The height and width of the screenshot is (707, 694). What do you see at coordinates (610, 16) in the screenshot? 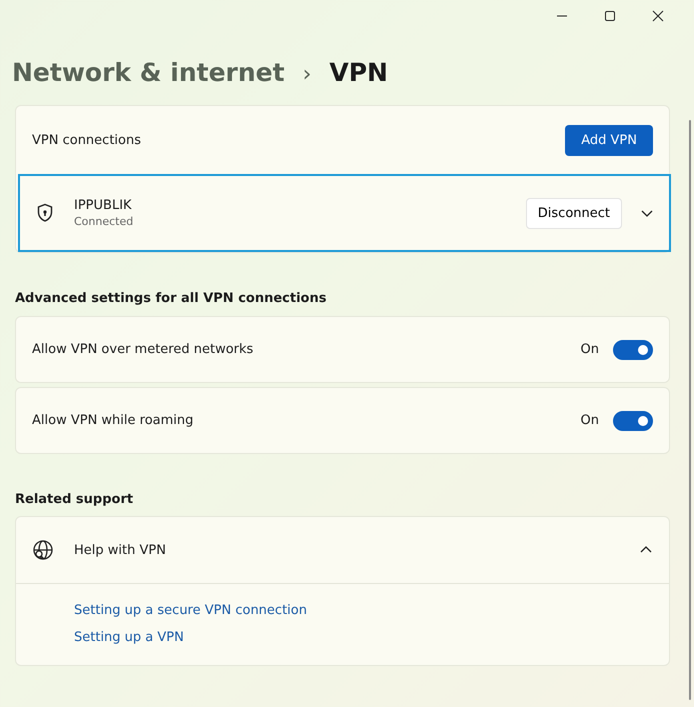
I see `maximize-icon` at bounding box center [610, 16].